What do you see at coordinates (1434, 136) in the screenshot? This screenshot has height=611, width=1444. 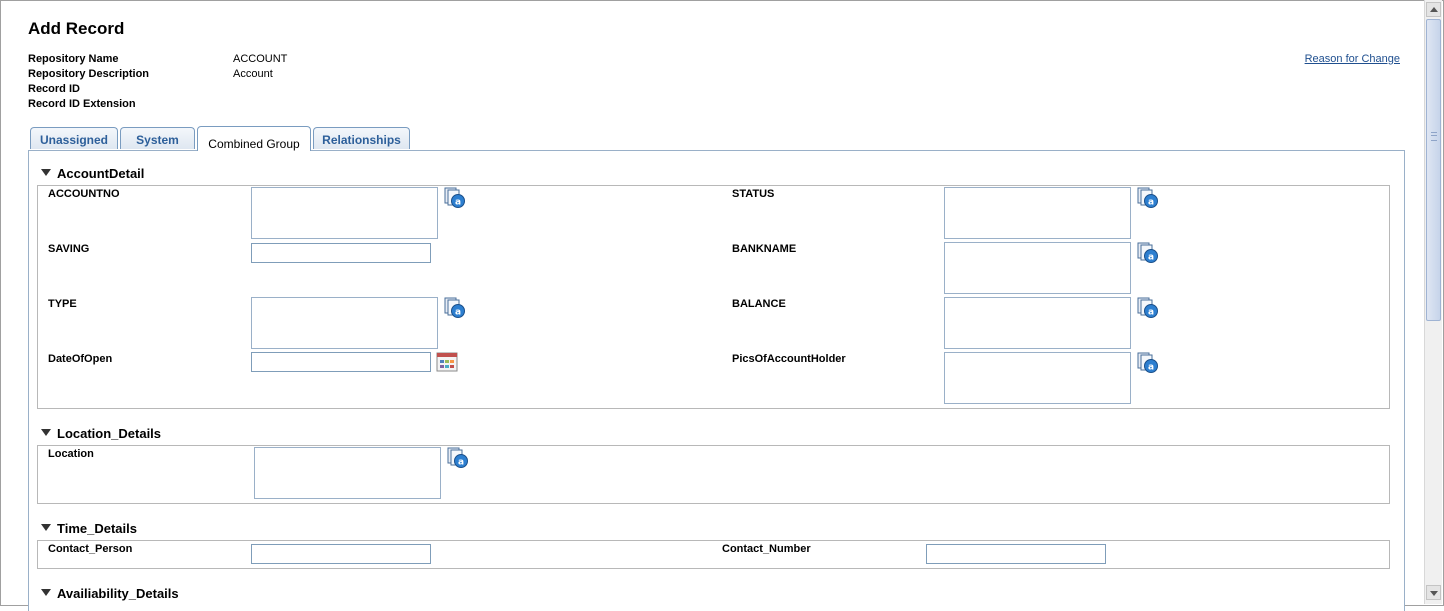 I see `scrollbar-grip-icon` at bounding box center [1434, 136].